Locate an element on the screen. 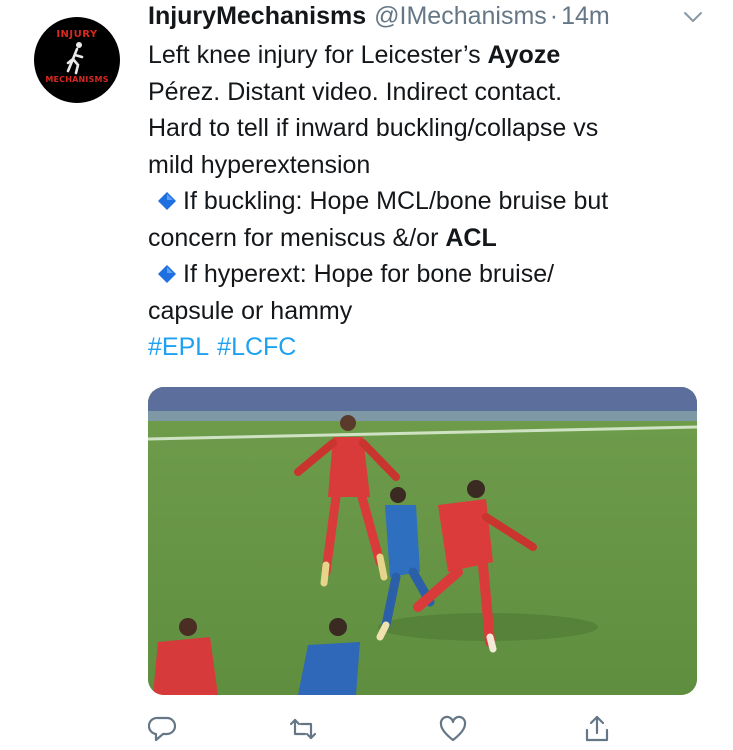  text-line: Left knee injury for Leicester’s Ayoze is located at coordinates (354, 55).